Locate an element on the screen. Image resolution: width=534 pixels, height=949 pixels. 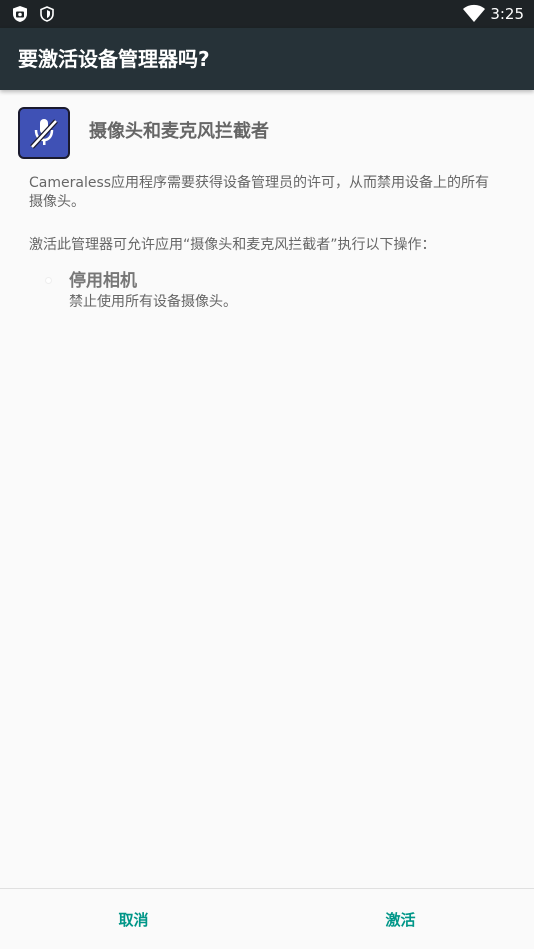
status-time: 3:25 is located at coordinates (507, 14).